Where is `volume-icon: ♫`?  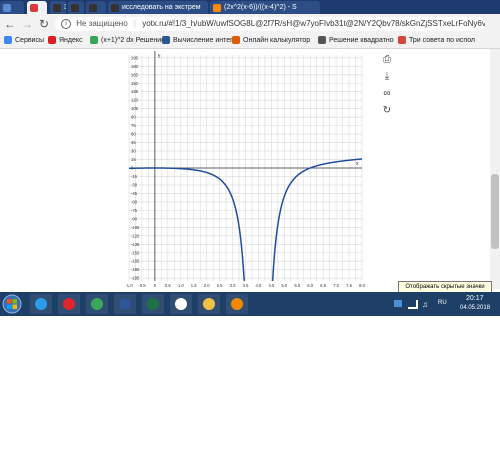 volume-icon: ♫ is located at coordinates (425, 304).